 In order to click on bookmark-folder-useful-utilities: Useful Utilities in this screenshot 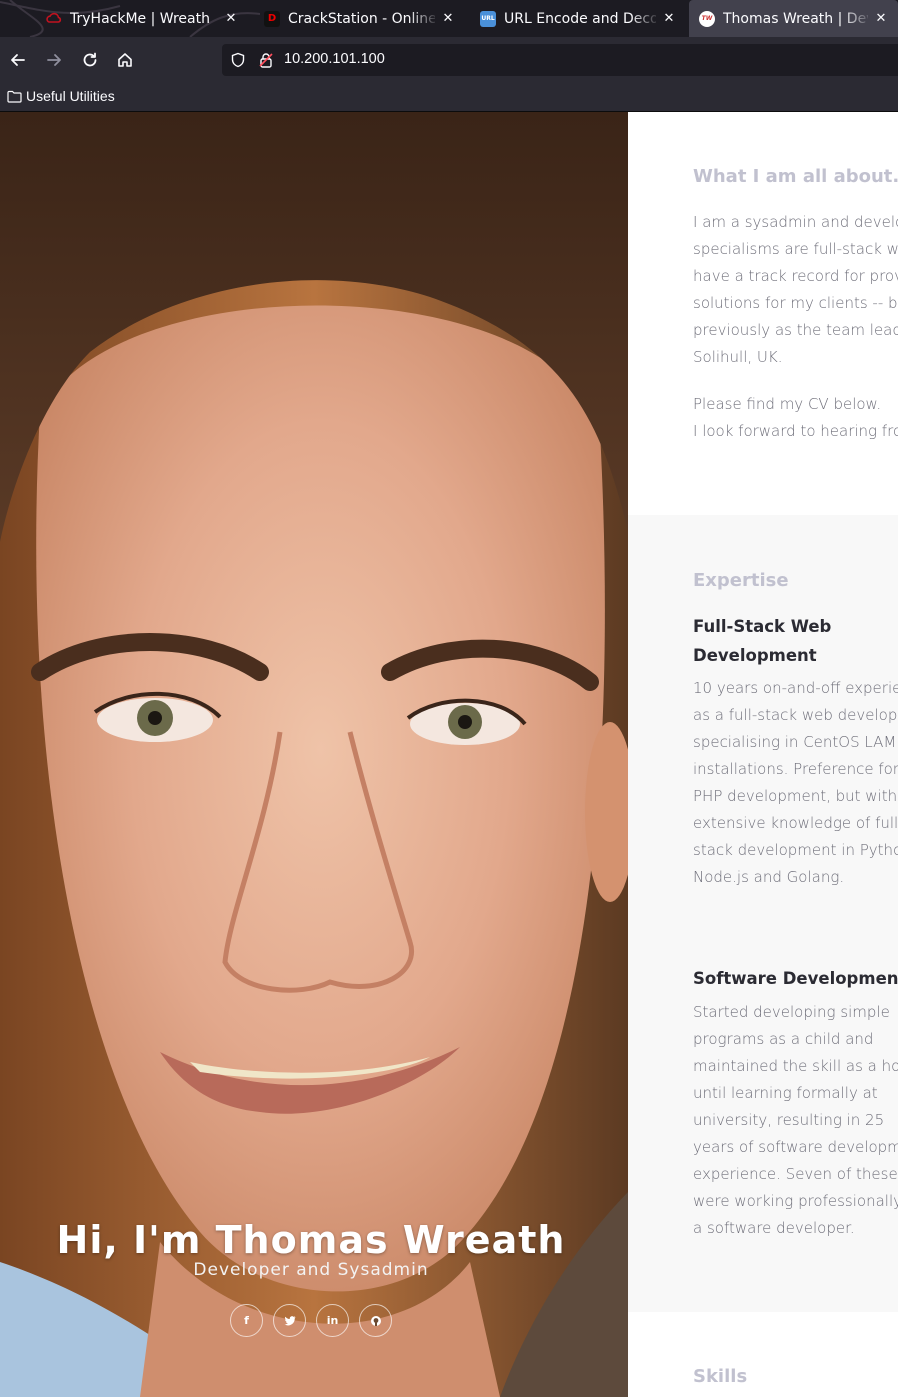, I will do `click(61, 96)`.